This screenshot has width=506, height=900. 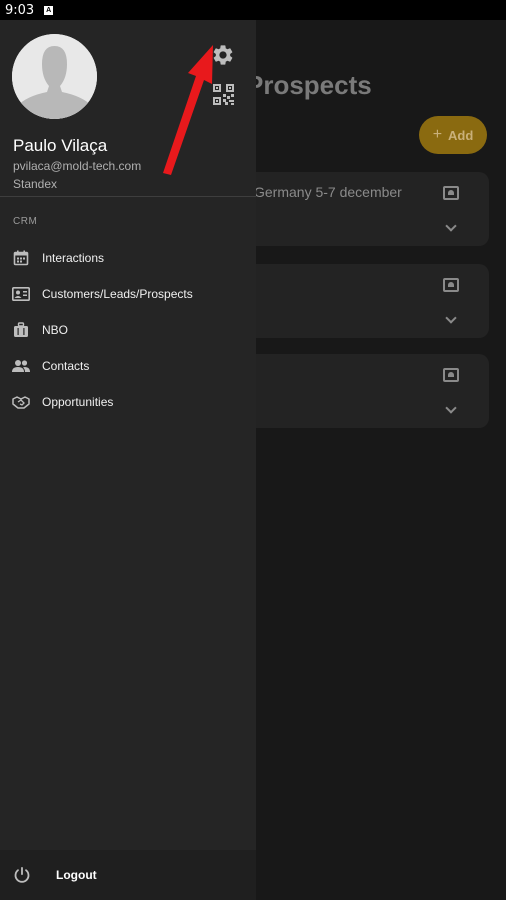 I want to click on user-name: Paulo Vilaça, so click(x=60, y=145).